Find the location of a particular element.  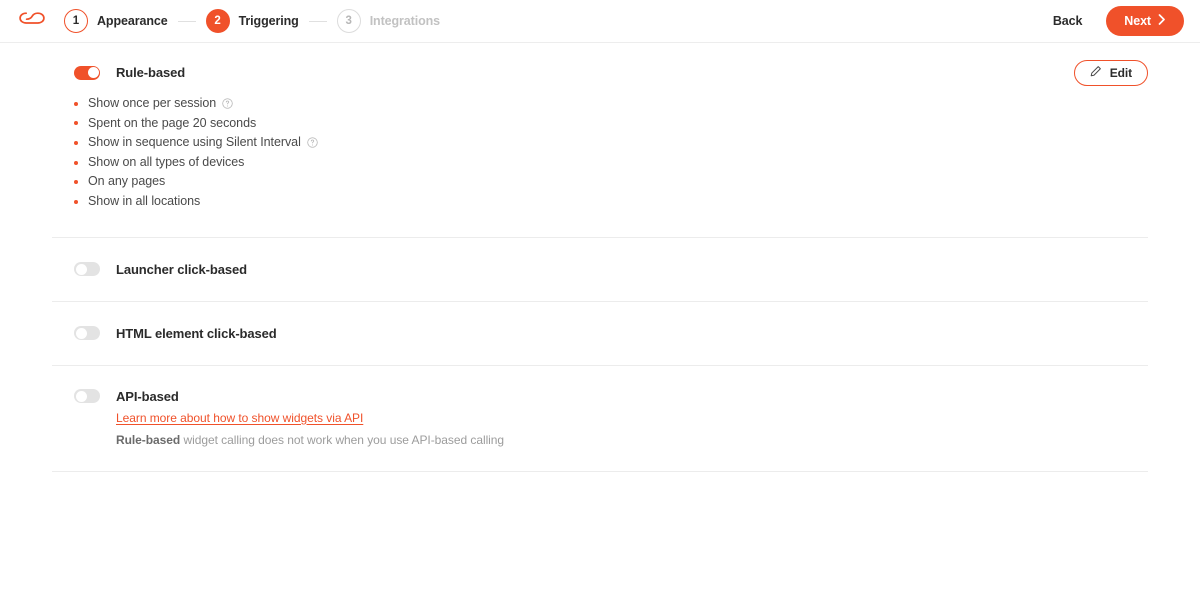

rule-text: Show in sequence using Silent Interval is located at coordinates (194, 142).